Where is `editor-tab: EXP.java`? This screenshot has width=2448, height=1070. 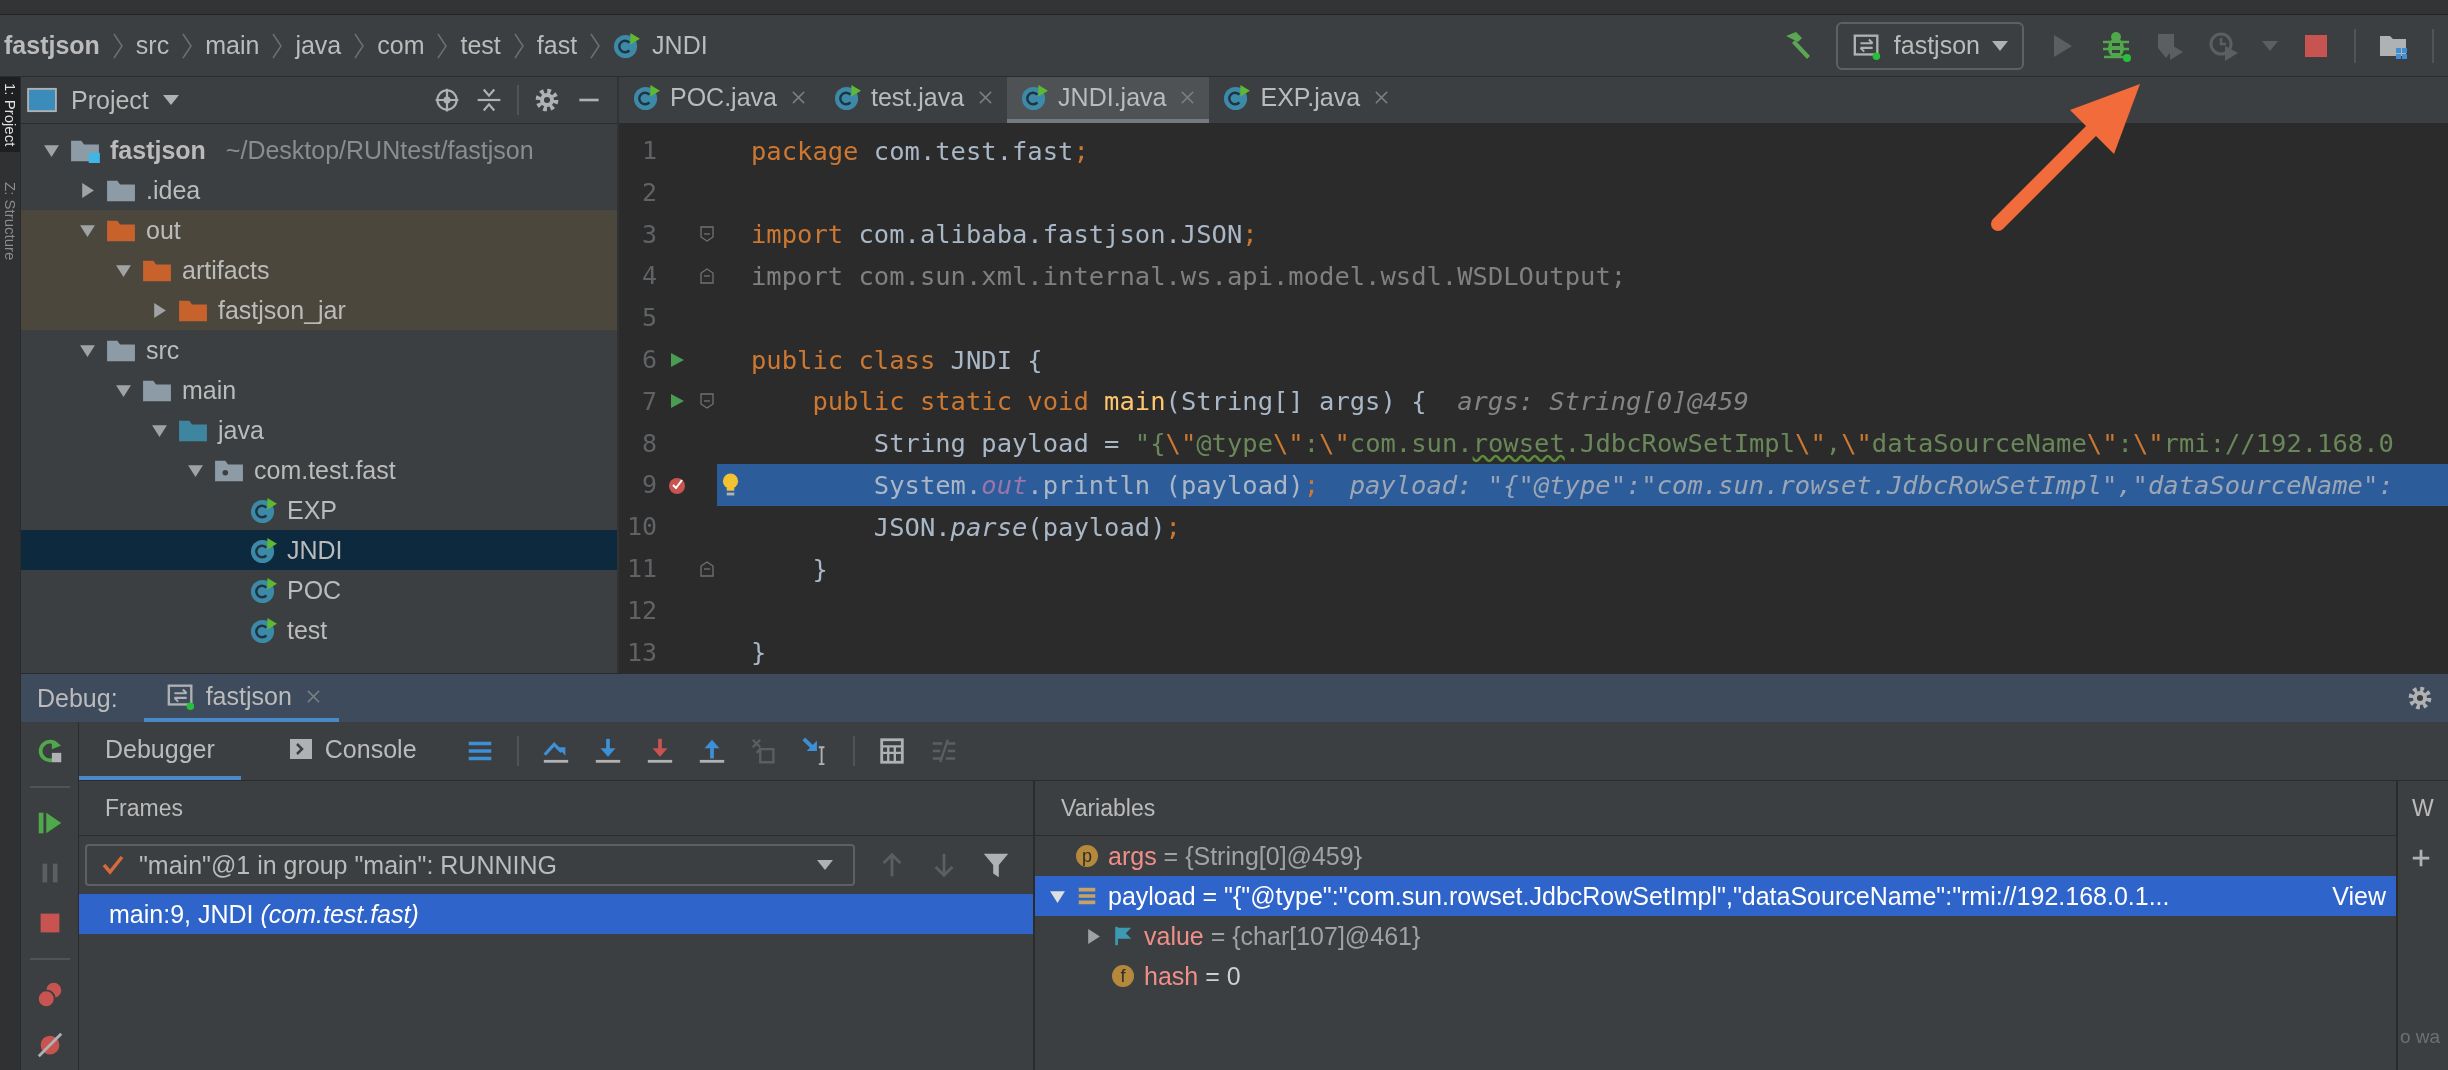
editor-tab: EXP.java is located at coordinates (1306, 100).